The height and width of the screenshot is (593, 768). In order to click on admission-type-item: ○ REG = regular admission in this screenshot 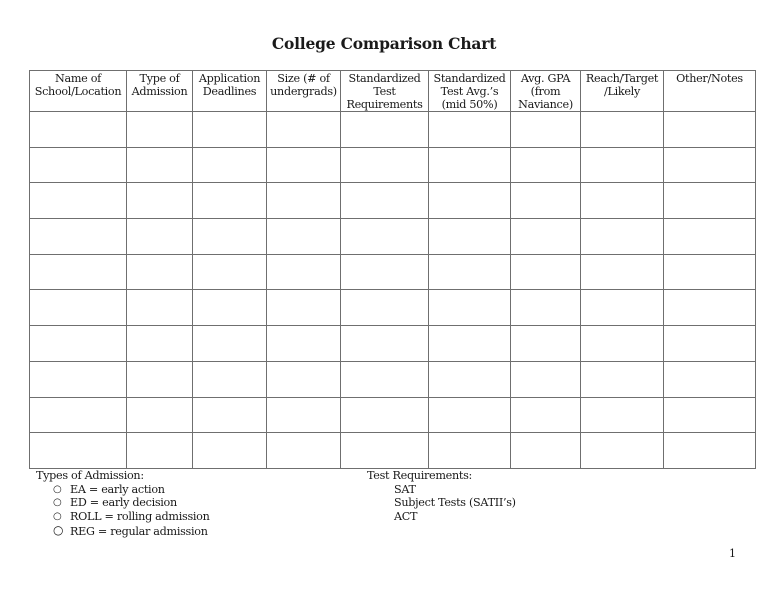, I will do `click(123, 531)`.